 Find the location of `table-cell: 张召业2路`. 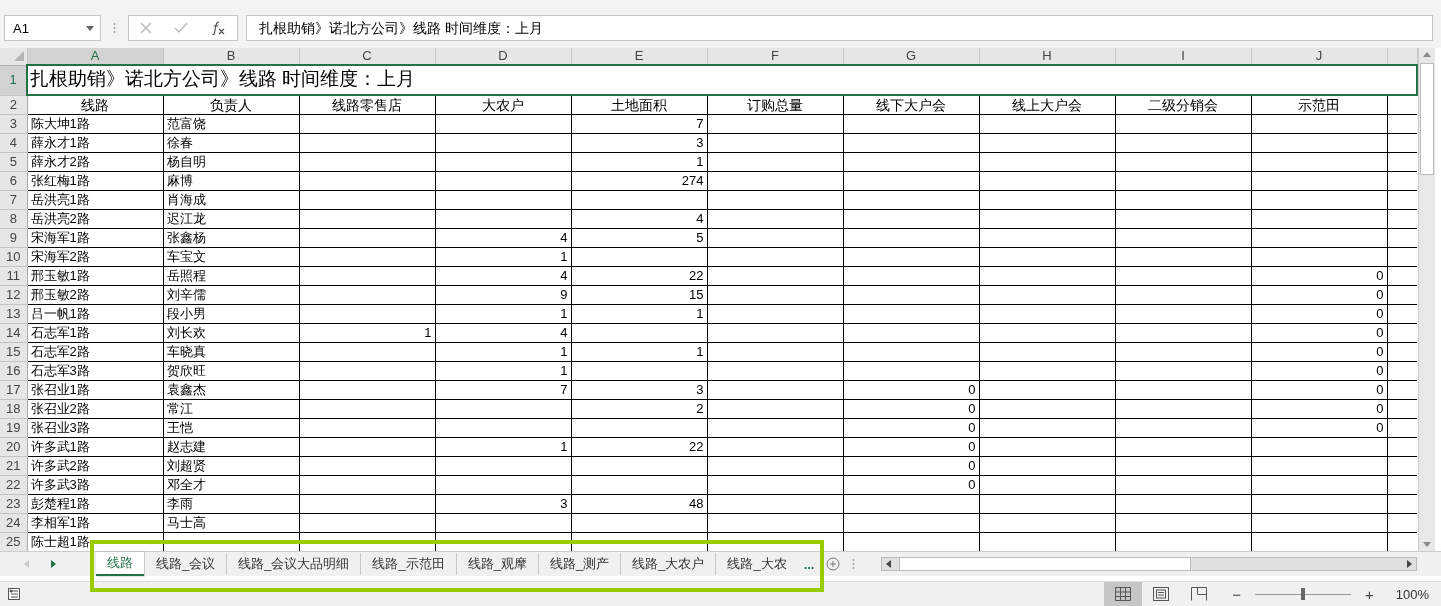

table-cell: 张召业2路 is located at coordinates (60, 408).